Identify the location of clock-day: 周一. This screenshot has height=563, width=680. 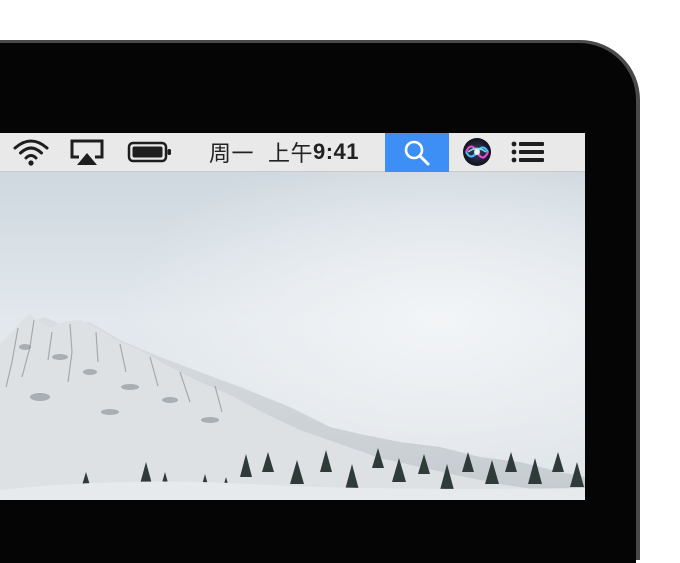
(231, 153).